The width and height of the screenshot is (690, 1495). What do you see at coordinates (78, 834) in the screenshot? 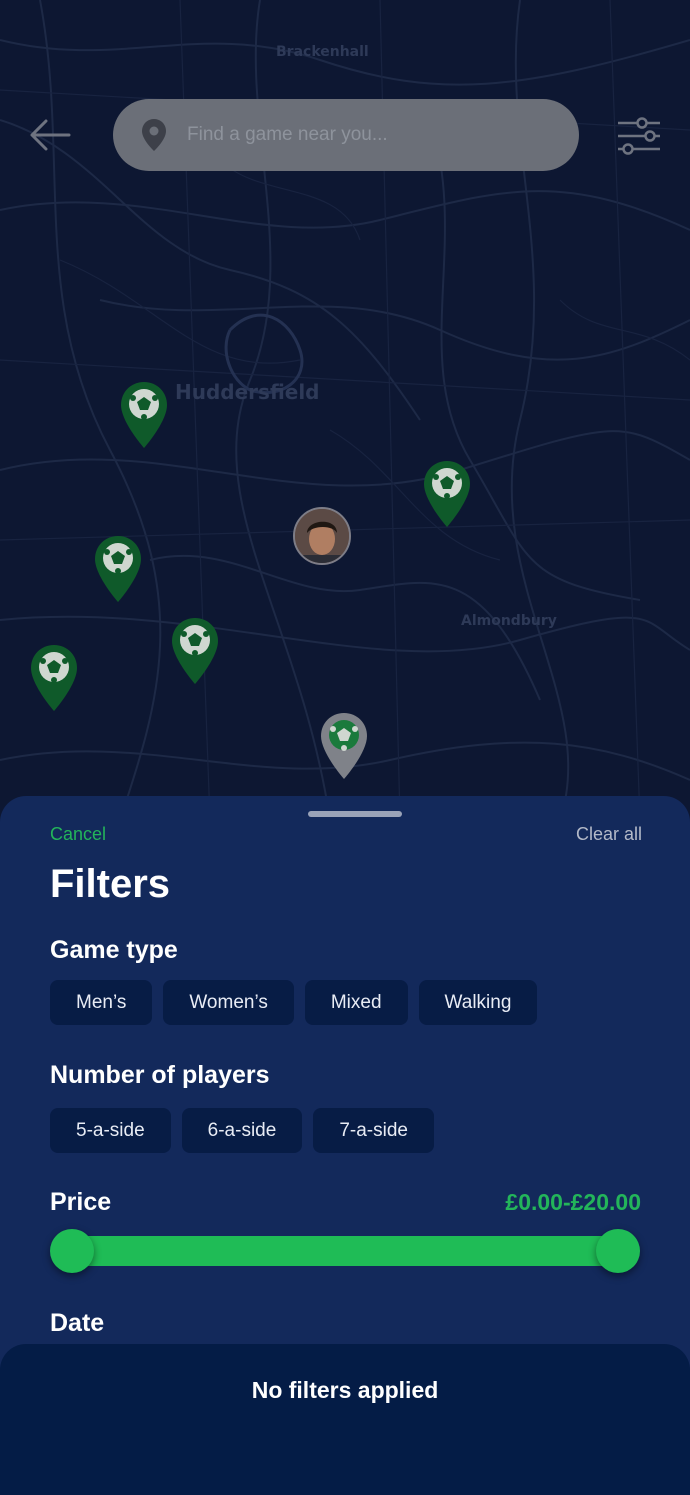
I see `cancel-button: Cancel` at bounding box center [78, 834].